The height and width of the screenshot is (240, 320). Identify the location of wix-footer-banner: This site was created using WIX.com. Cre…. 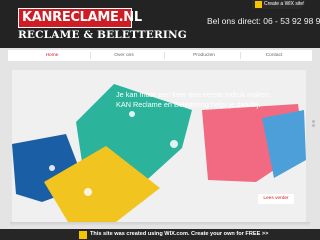
(160, 234).